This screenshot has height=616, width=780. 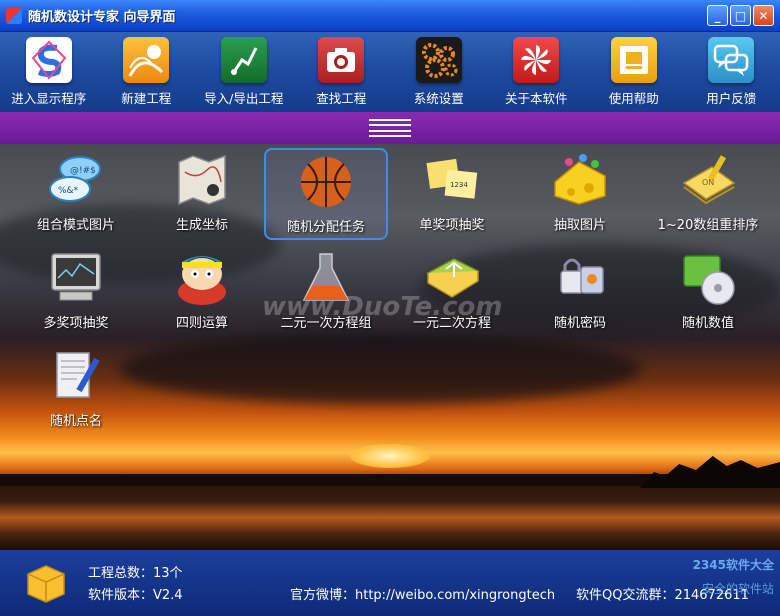 I want to click on title-bar: 随机数设计专家 向导界面 _ □ ✕, so click(x=390, y=16).